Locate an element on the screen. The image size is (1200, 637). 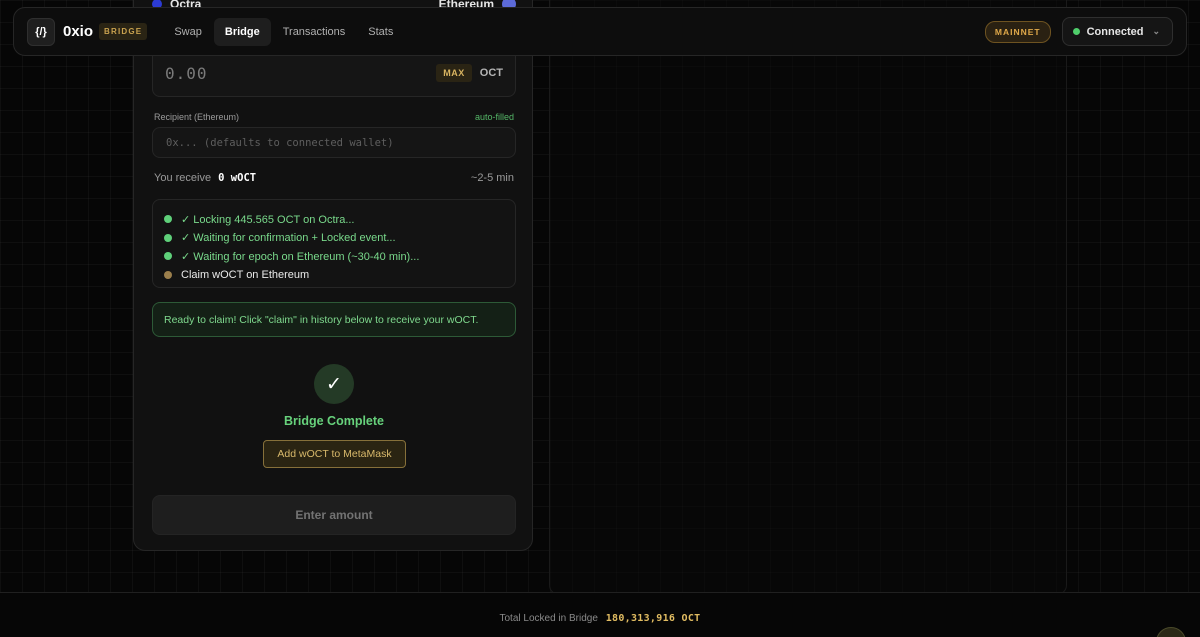
total-locked-label: Total Locked in Bridge is located at coordinates (548, 618).